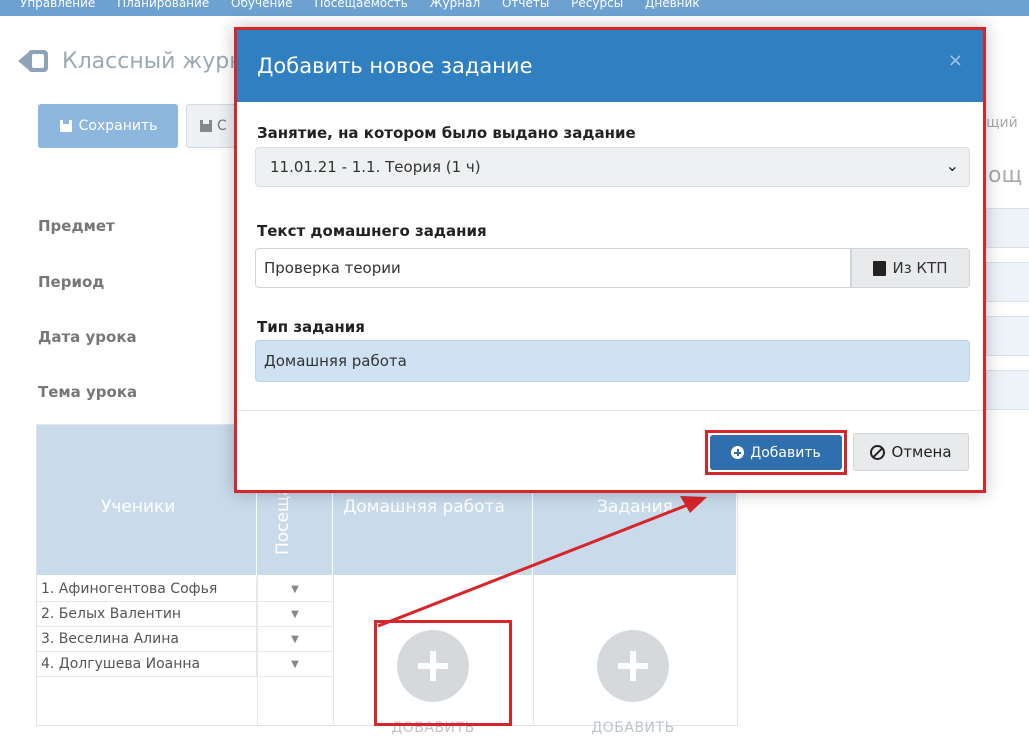 This screenshot has height=736, width=1029. What do you see at coordinates (1007, 336) in the screenshot?
I see `lesson-date-field` at bounding box center [1007, 336].